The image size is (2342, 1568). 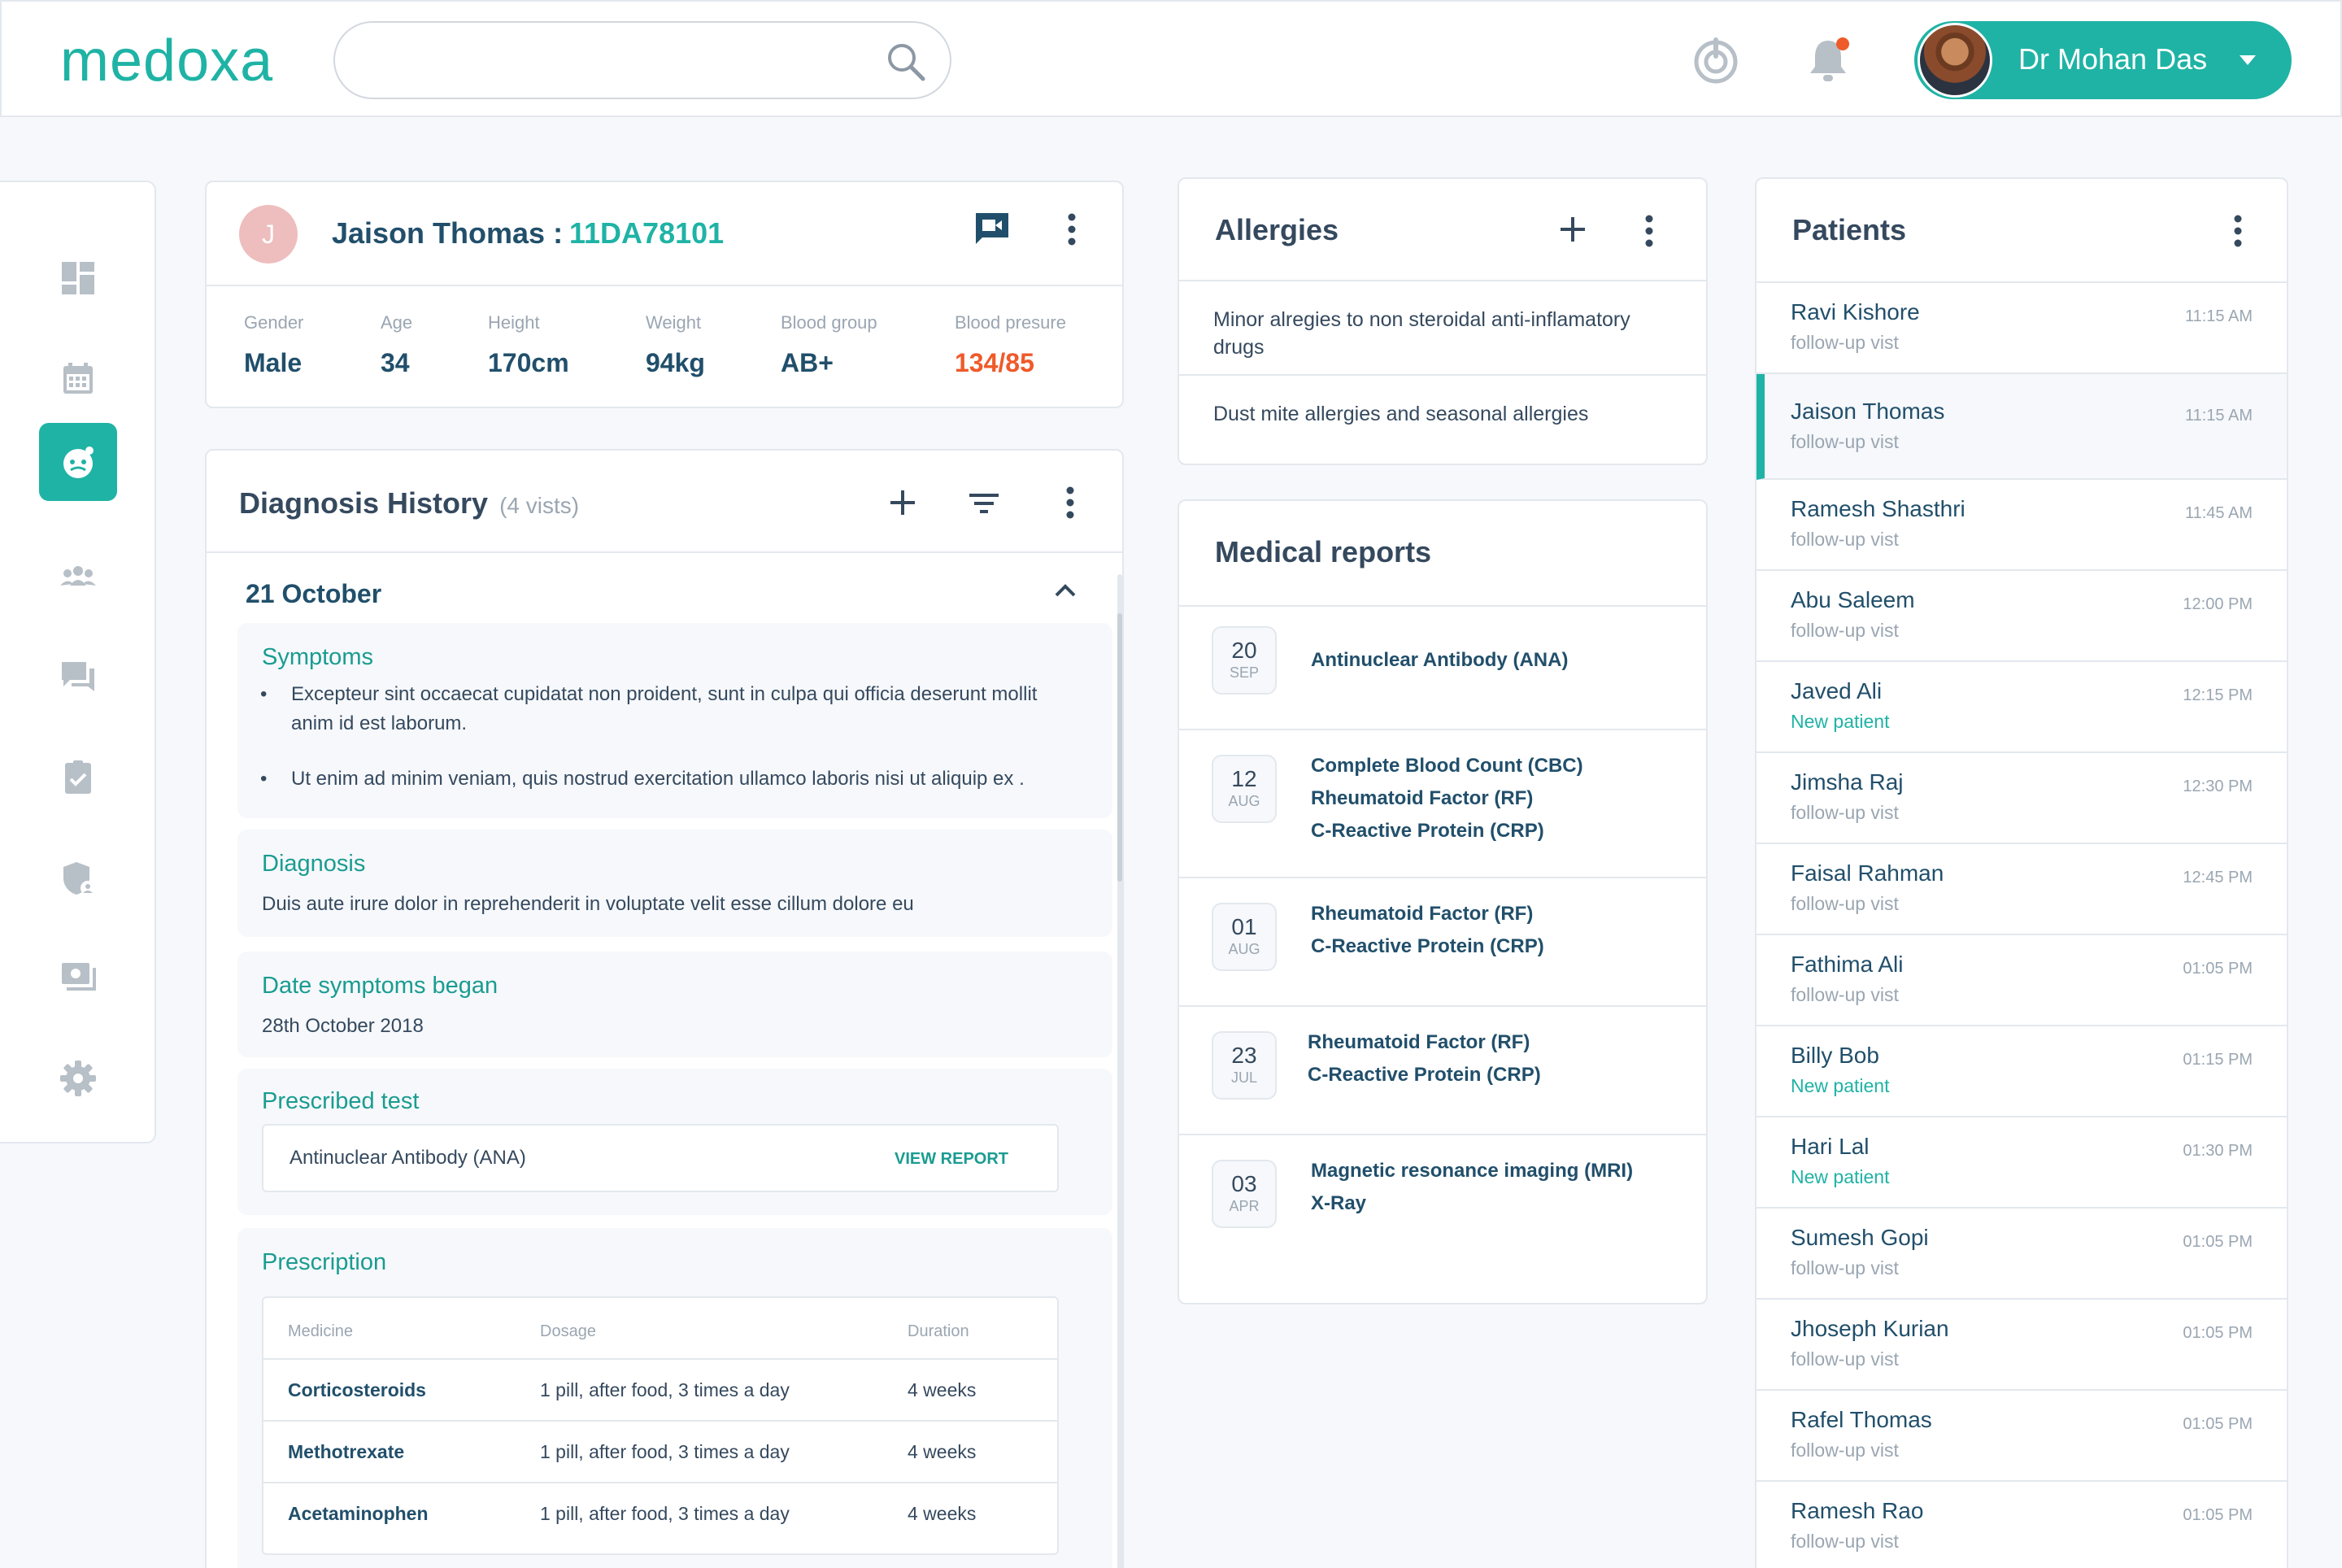 I want to click on report-link: Antinuclear Antibody (ANA), so click(x=1439, y=660).